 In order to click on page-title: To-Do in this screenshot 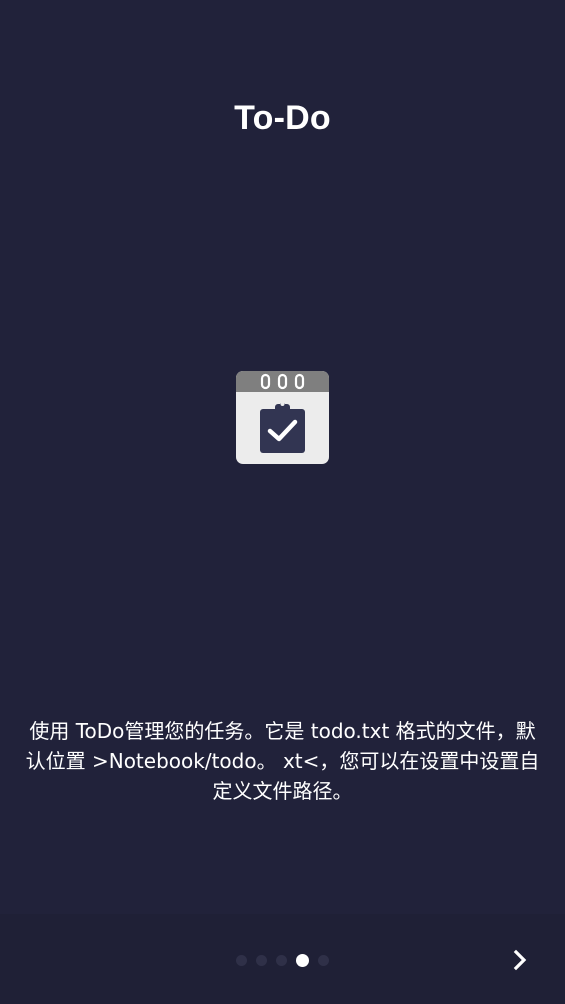, I will do `click(282, 118)`.